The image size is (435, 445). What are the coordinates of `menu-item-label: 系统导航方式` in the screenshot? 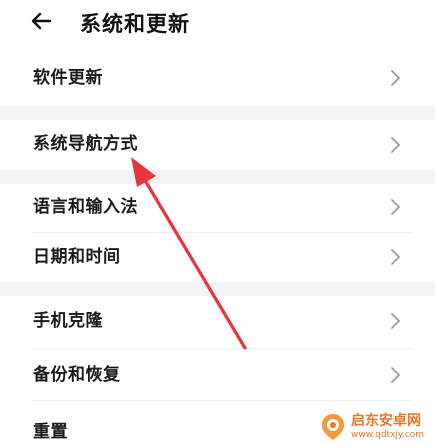 It's located at (85, 144).